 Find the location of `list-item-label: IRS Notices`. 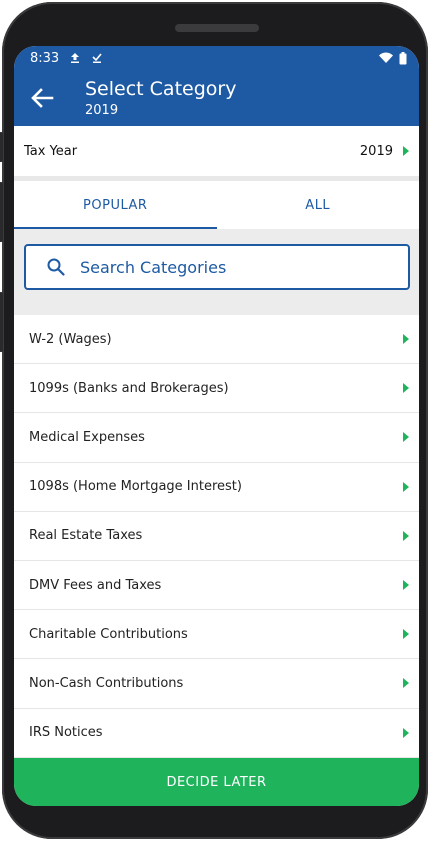

list-item-label: IRS Notices is located at coordinates (66, 733).